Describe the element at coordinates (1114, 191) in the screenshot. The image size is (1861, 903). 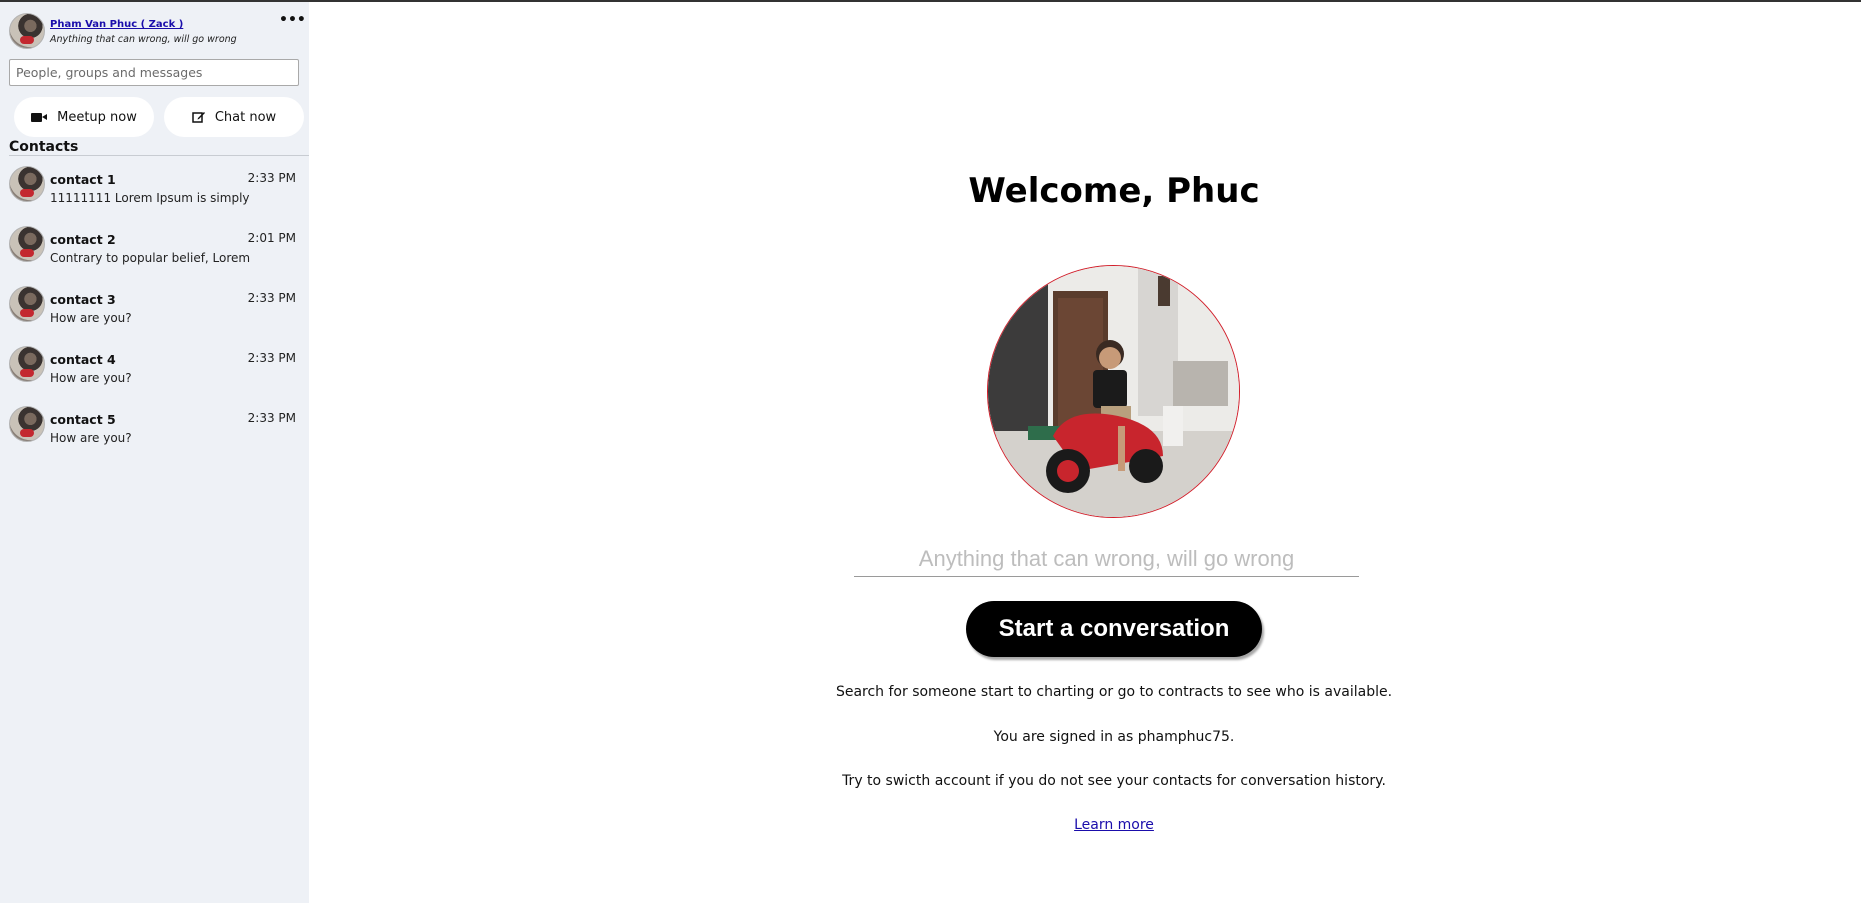
I see `welcome-heading: Welcome, Phuc` at that location.